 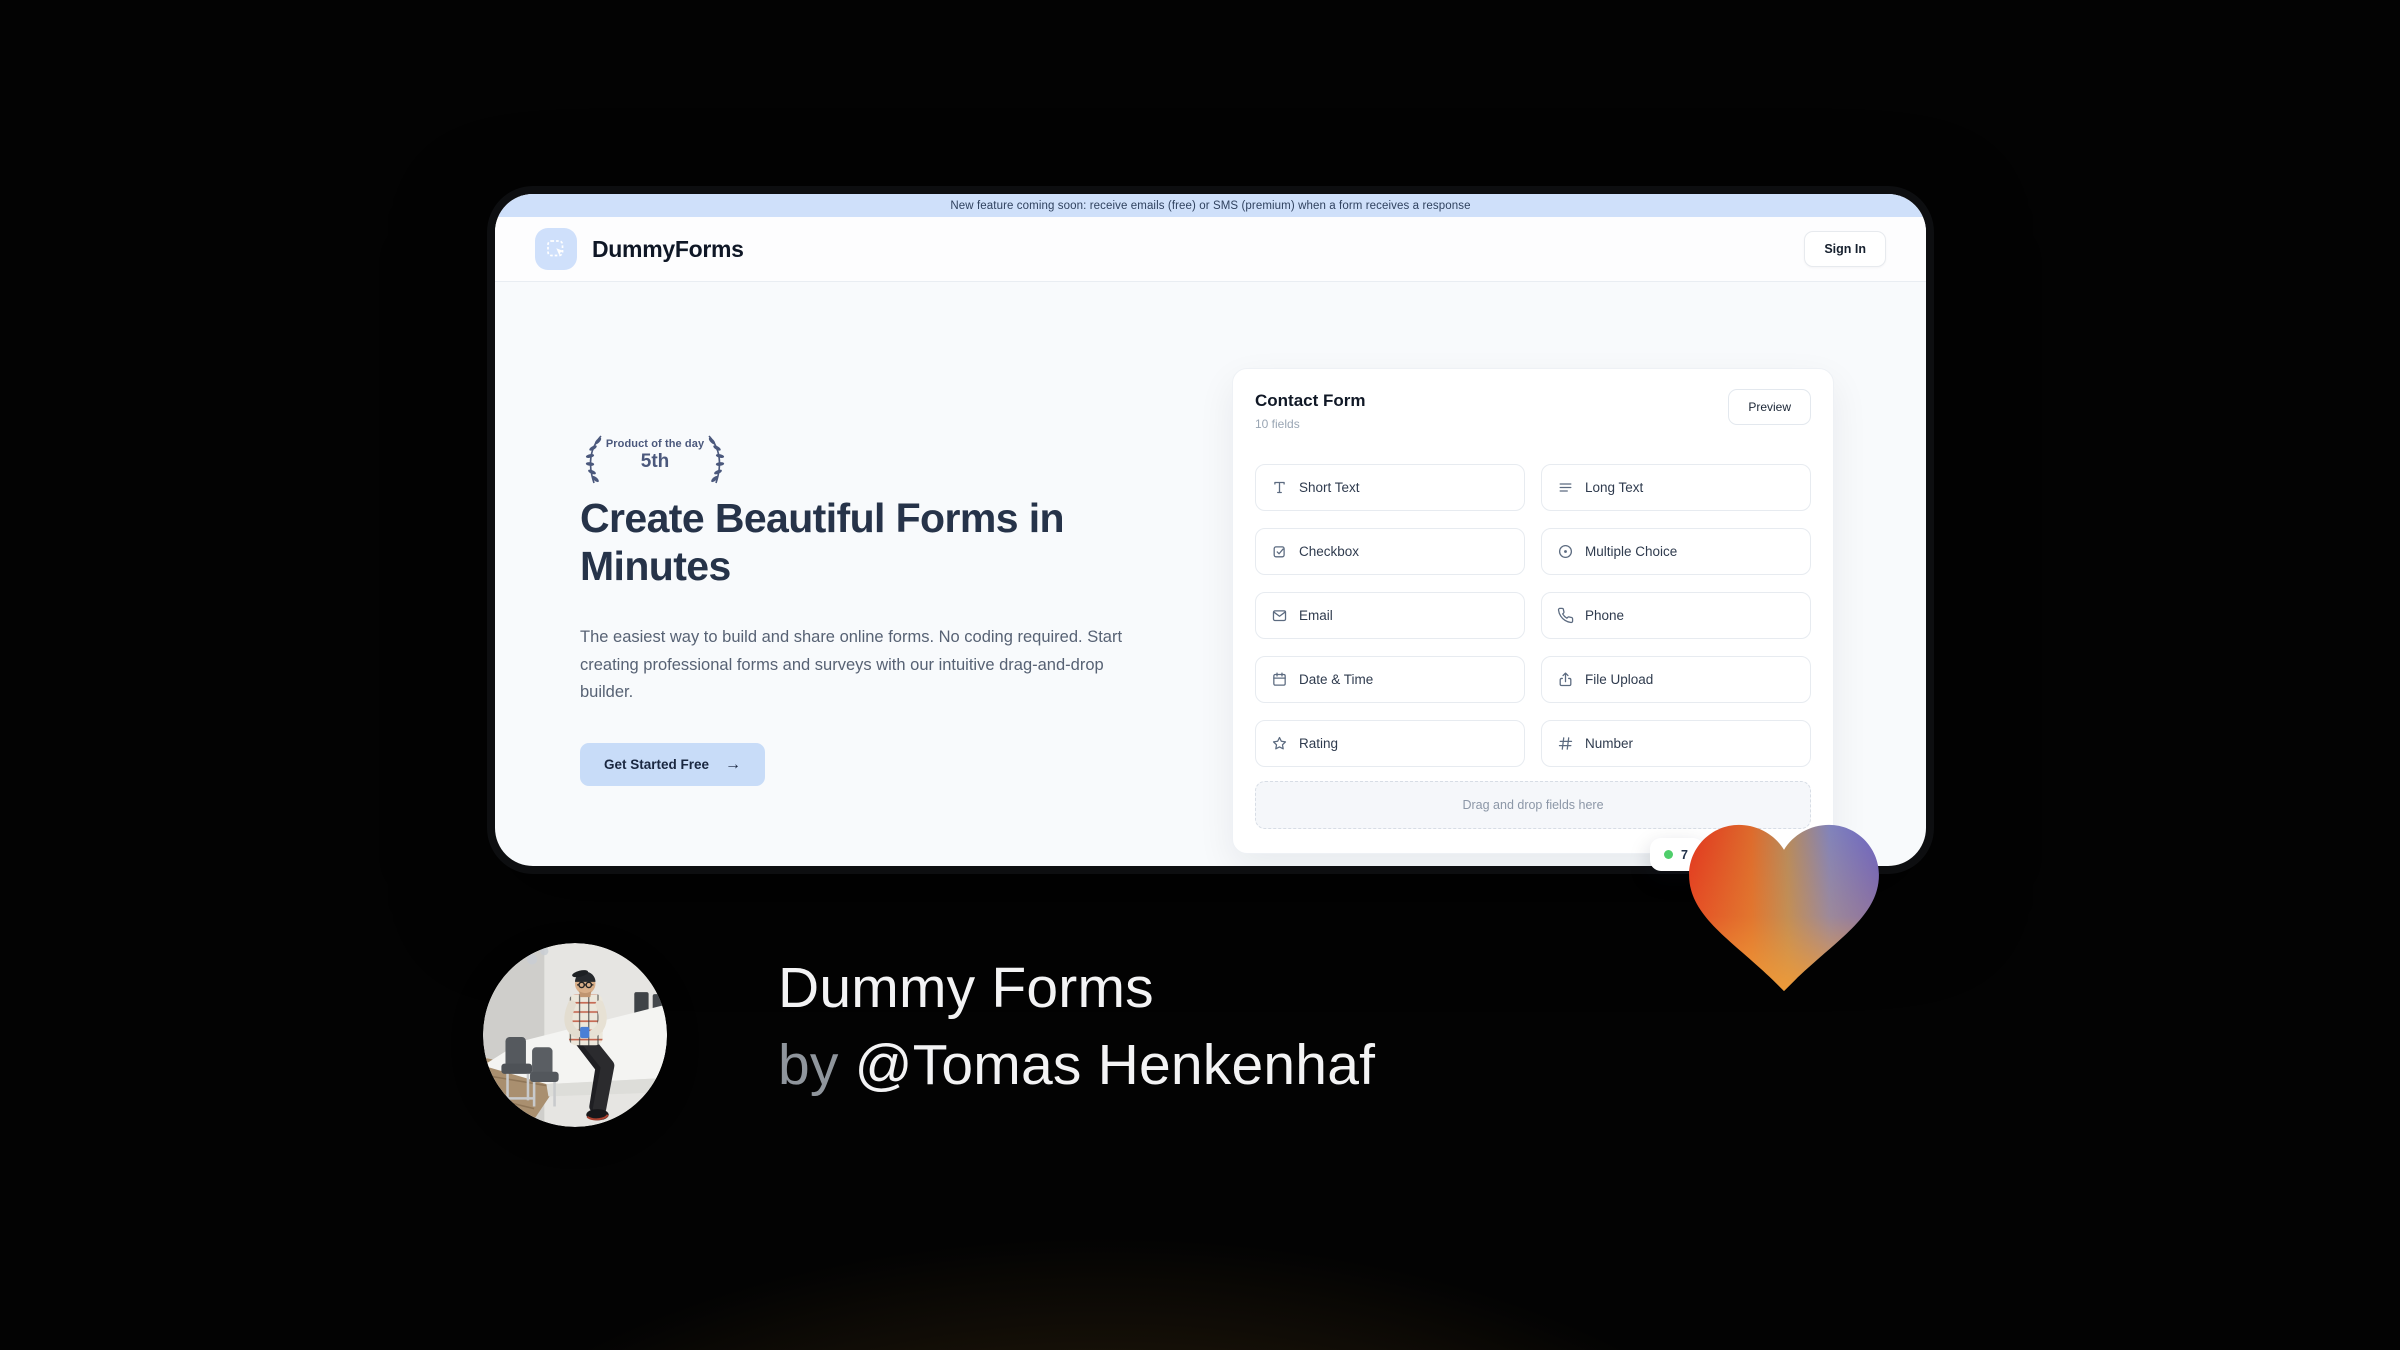 What do you see at coordinates (1319, 743) in the screenshot?
I see `field-label: Rating` at bounding box center [1319, 743].